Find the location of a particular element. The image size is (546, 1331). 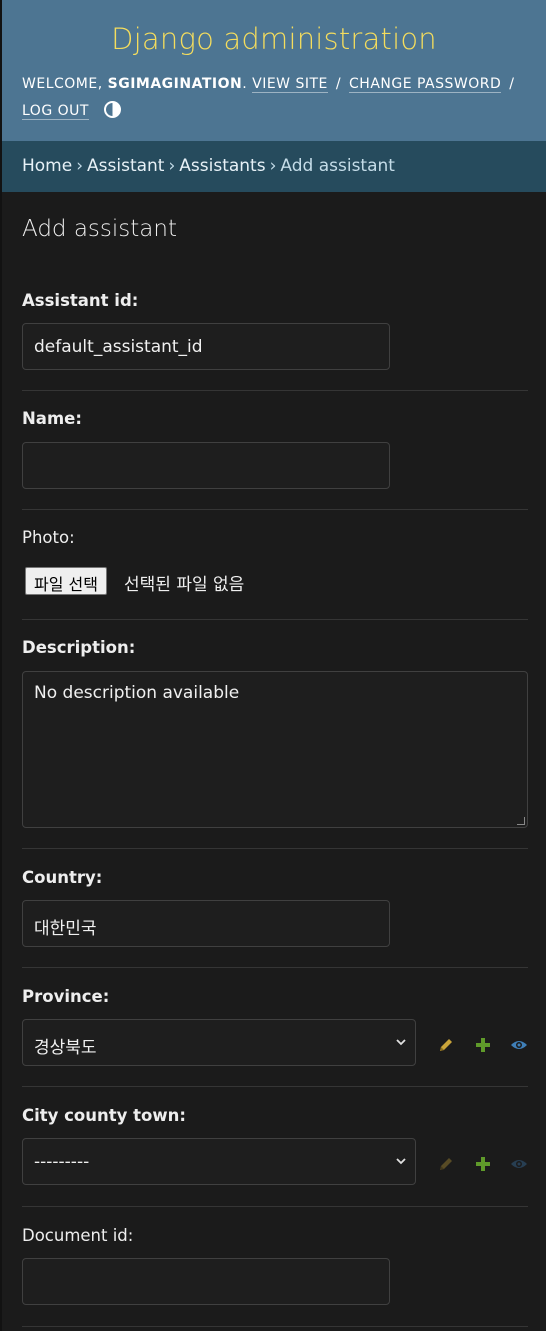

city-county-town-label: City county town: is located at coordinates (104, 1115).